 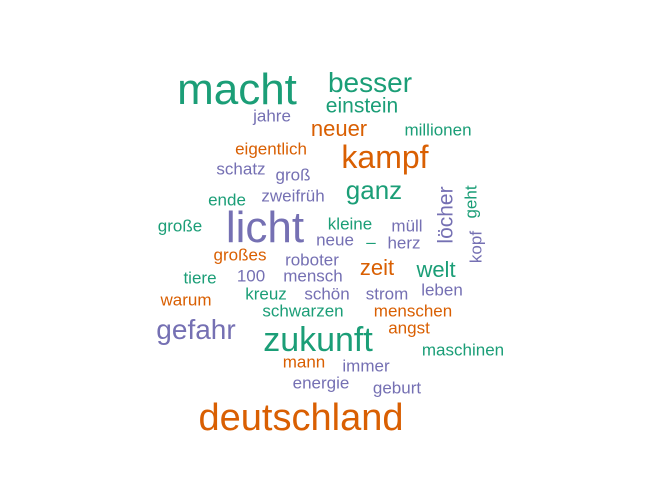 I want to click on word-schoen: schön, so click(x=327, y=294).